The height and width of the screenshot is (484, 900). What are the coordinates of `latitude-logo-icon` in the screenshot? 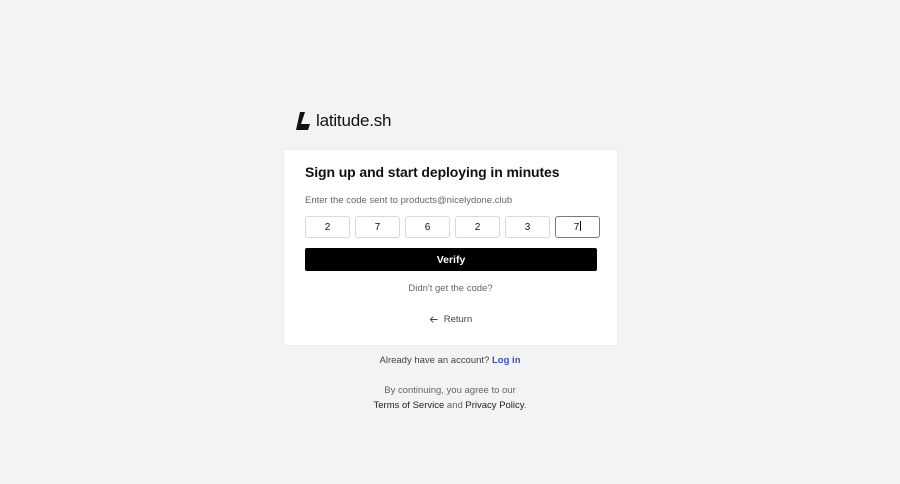 It's located at (303, 121).